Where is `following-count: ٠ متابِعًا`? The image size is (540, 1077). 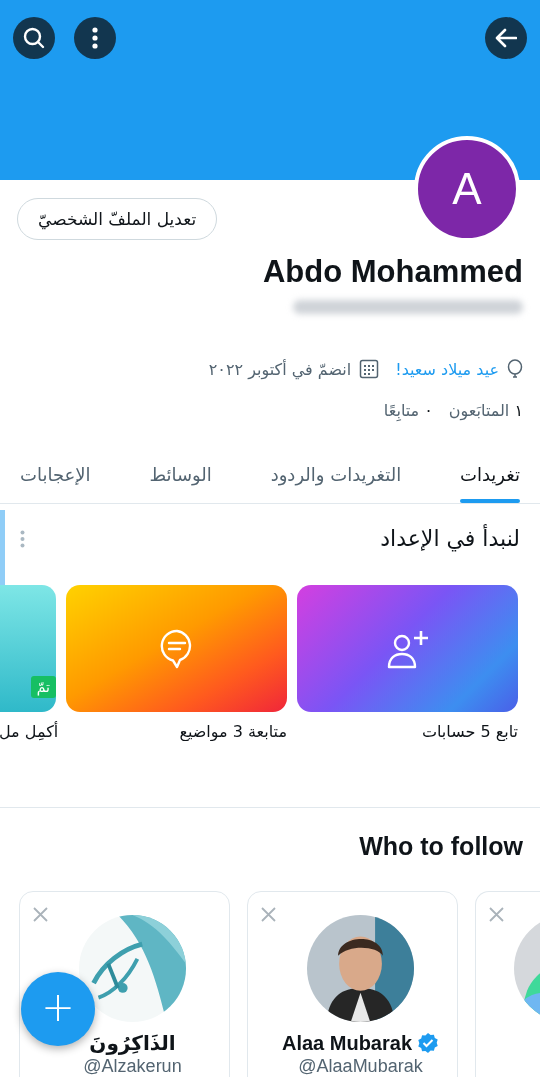 following-count: ٠ متابِعًا is located at coordinates (408, 410).